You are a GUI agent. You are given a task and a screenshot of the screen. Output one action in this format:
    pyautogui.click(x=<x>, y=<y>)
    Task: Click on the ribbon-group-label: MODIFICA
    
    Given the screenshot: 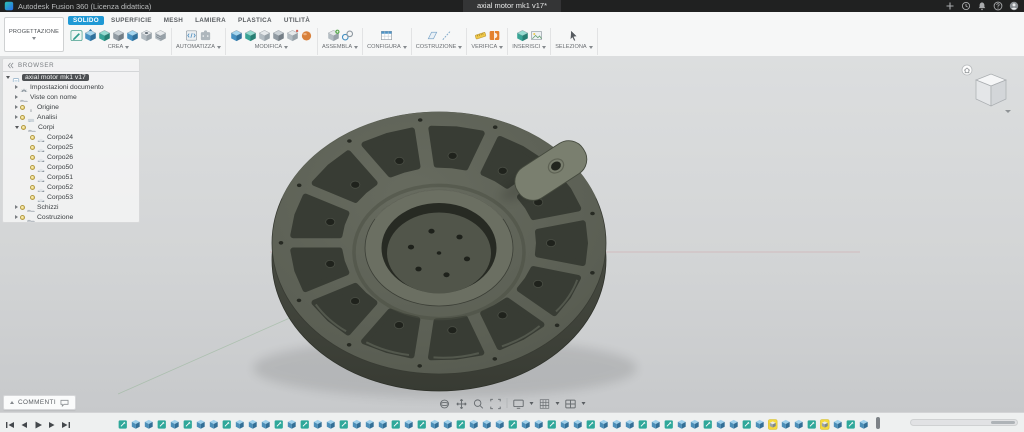 What is the action you would take?
    pyautogui.click(x=272, y=47)
    